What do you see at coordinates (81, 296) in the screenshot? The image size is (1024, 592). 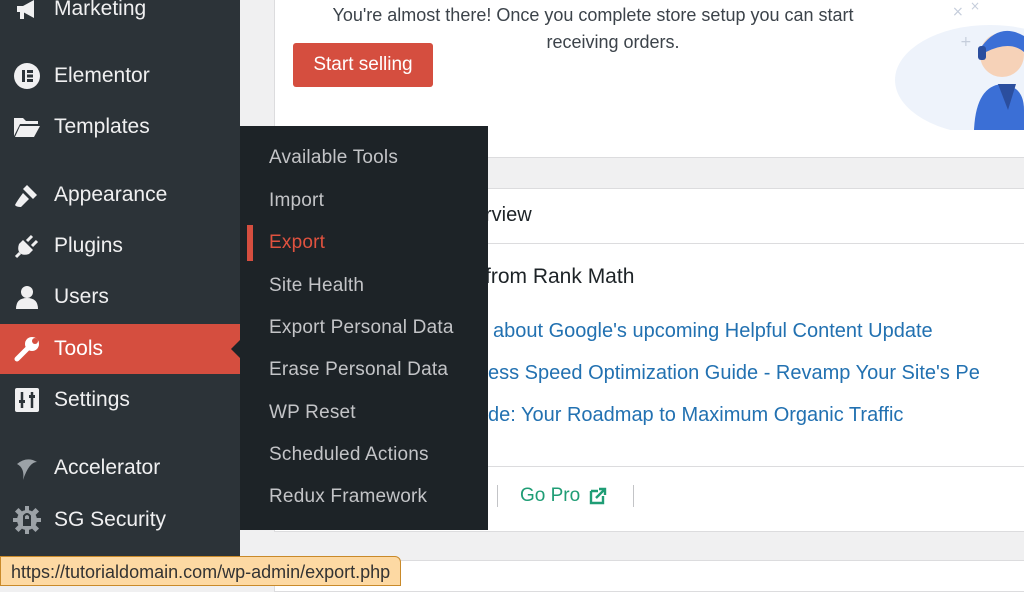 I see `sidebar-item-label: Users` at bounding box center [81, 296].